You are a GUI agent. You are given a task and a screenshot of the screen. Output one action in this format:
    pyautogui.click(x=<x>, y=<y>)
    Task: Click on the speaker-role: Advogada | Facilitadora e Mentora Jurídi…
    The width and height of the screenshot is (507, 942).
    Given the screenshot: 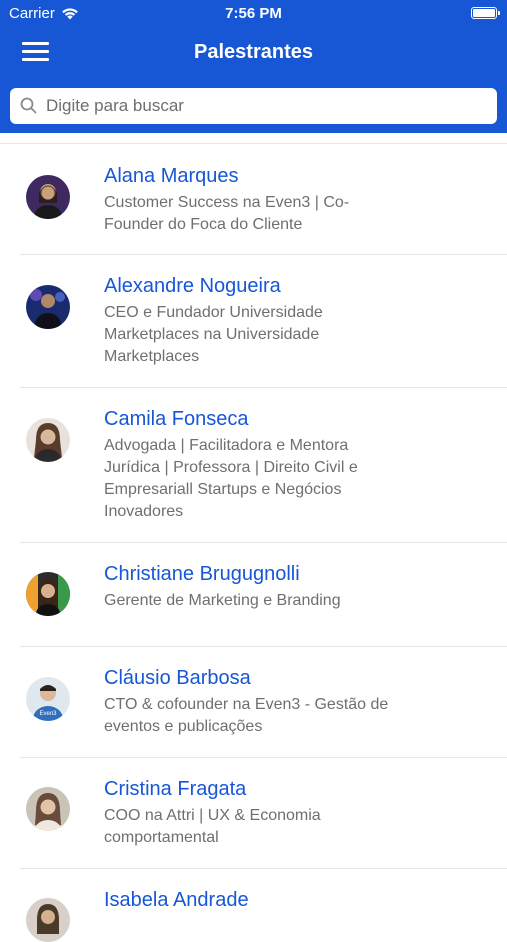 What is the action you would take?
    pyautogui.click(x=231, y=478)
    